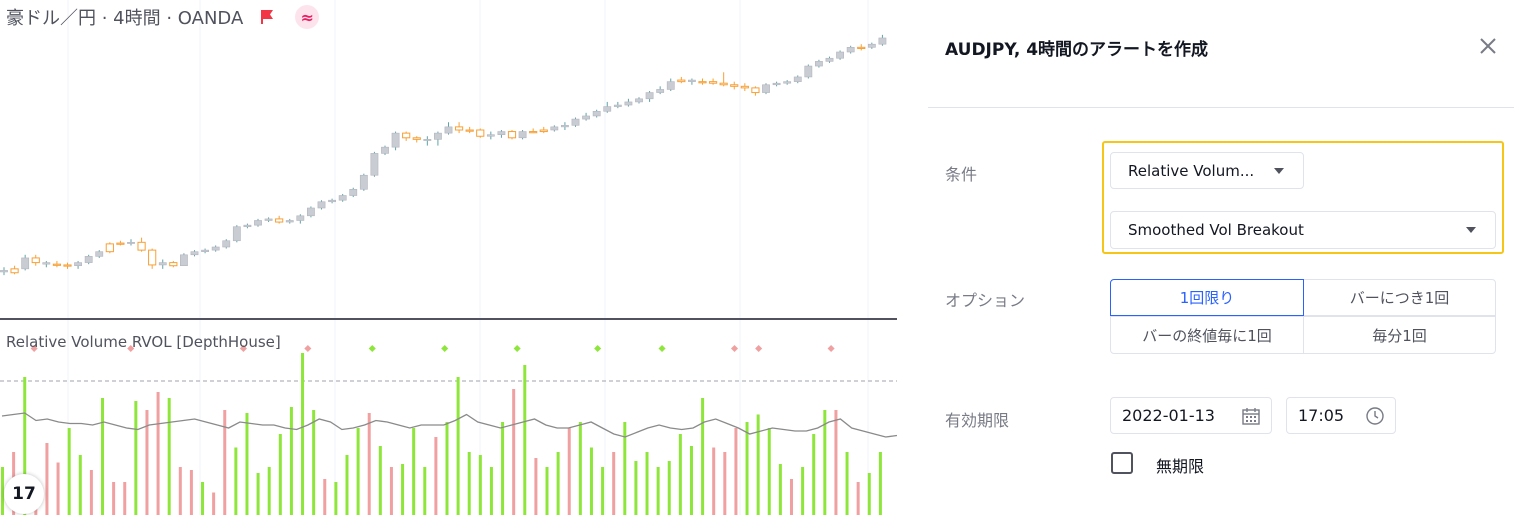  Describe the element at coordinates (1328, 415) in the screenshot. I see `expiration-time-input` at that location.